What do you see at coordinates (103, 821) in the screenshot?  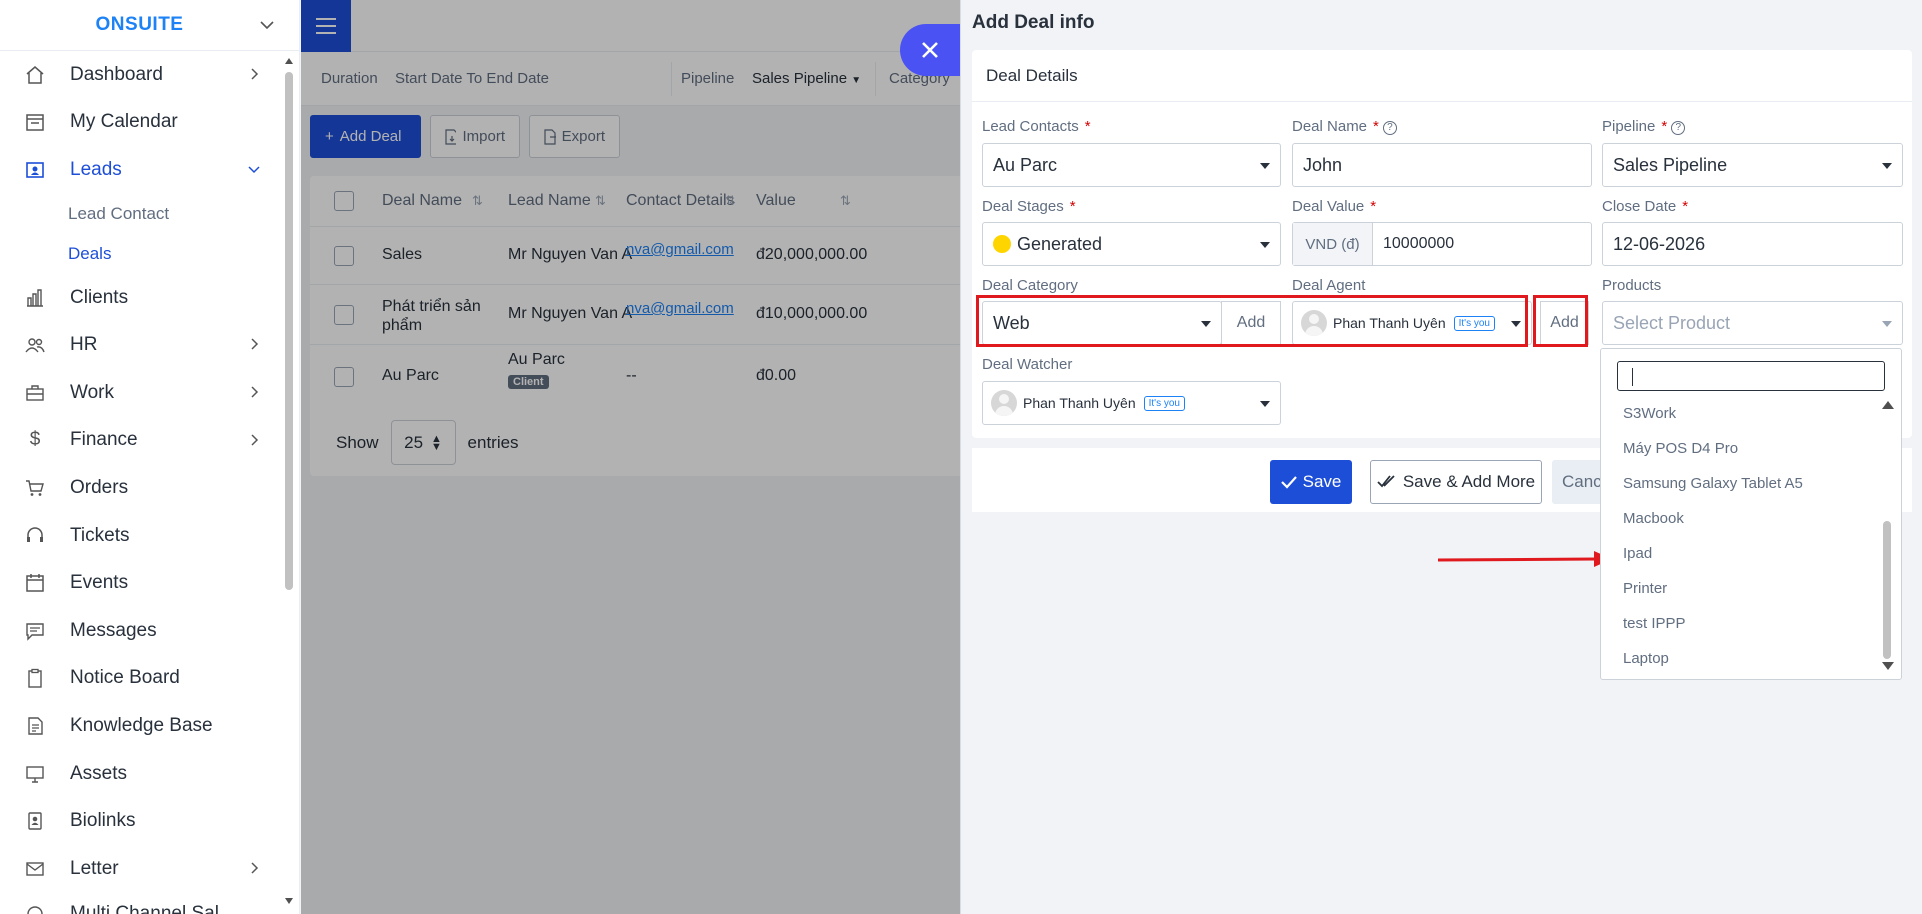 I see `sidebar-item-label: Biolinks` at bounding box center [103, 821].